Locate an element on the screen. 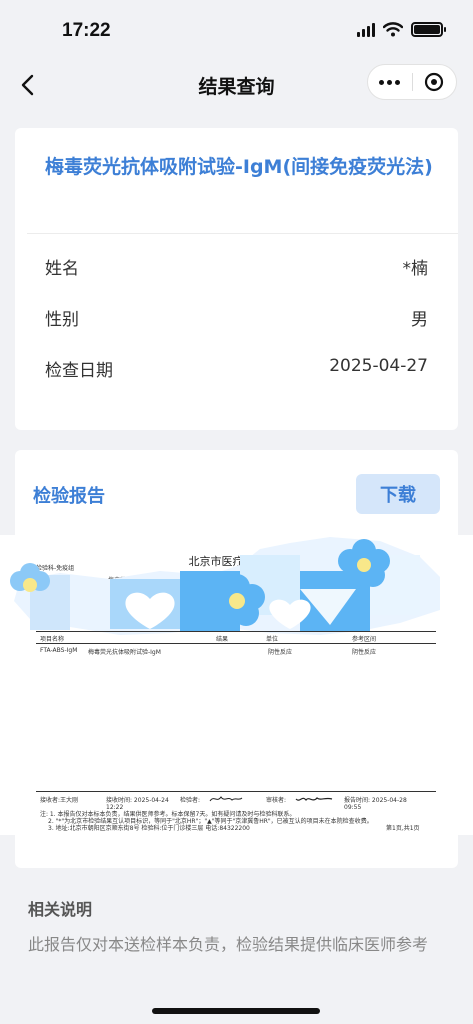 Image resolution: width=473 pixels, height=1024 pixels. more-options-icon is located at coordinates (390, 82).